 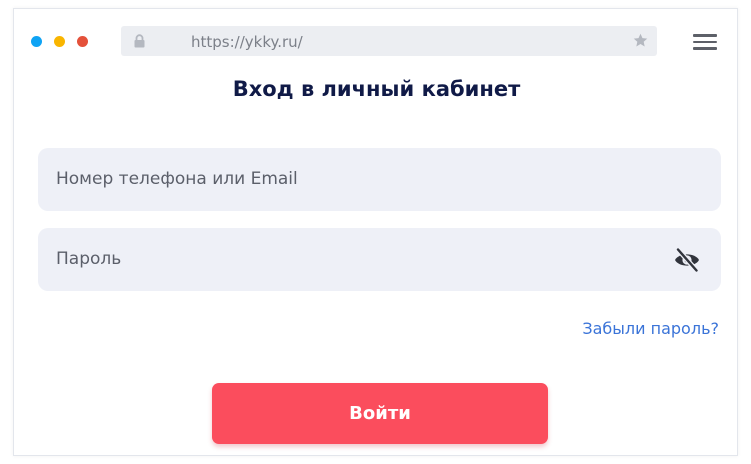 I want to click on login-button: Войти, so click(x=380, y=413).